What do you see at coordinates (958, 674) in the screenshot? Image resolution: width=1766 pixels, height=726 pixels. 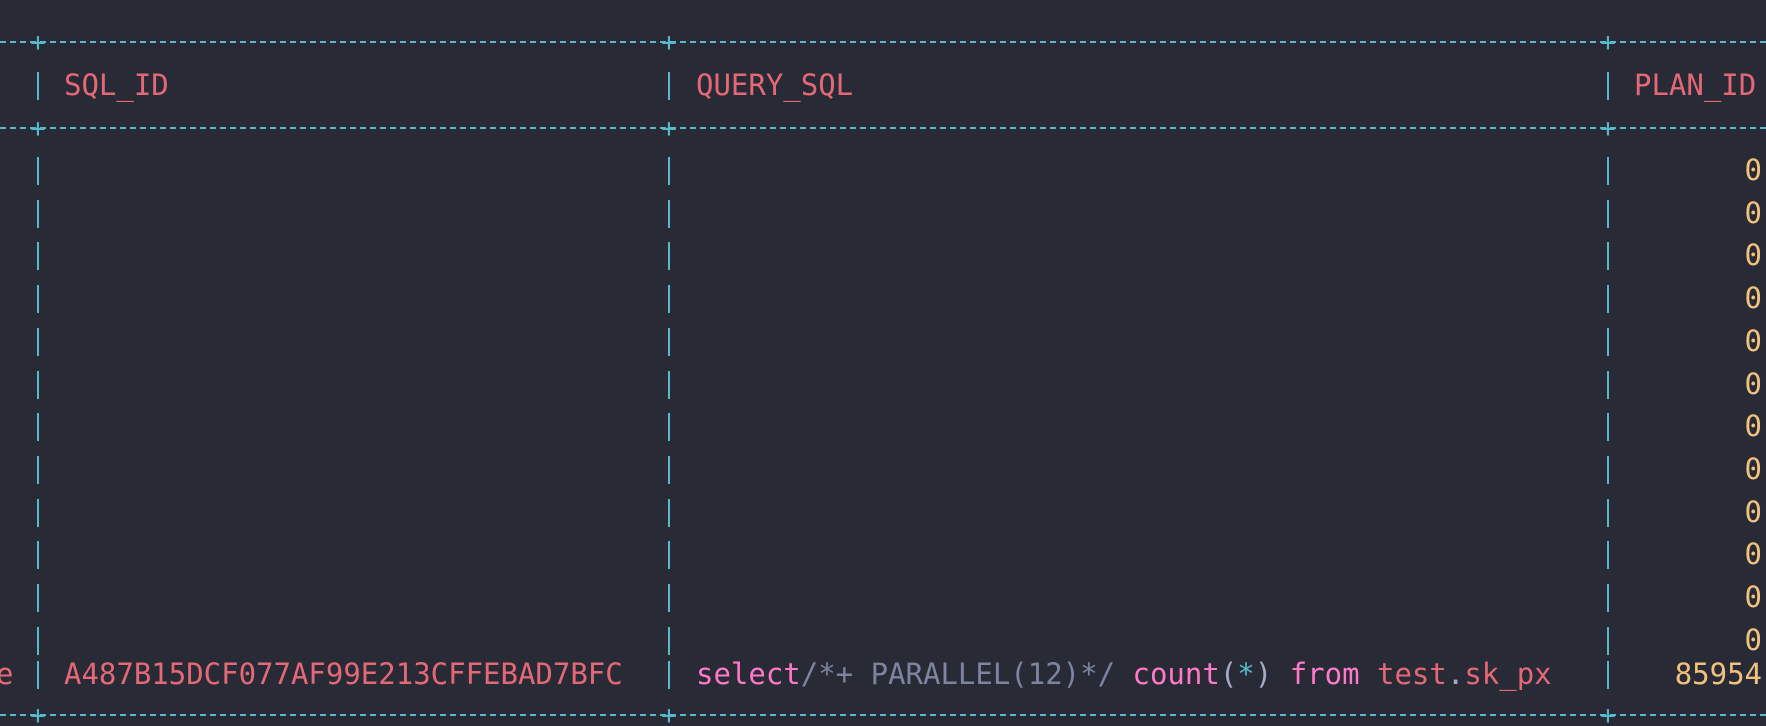 I see `sql-hint: /*+ PARALLEL(12)*/` at bounding box center [958, 674].